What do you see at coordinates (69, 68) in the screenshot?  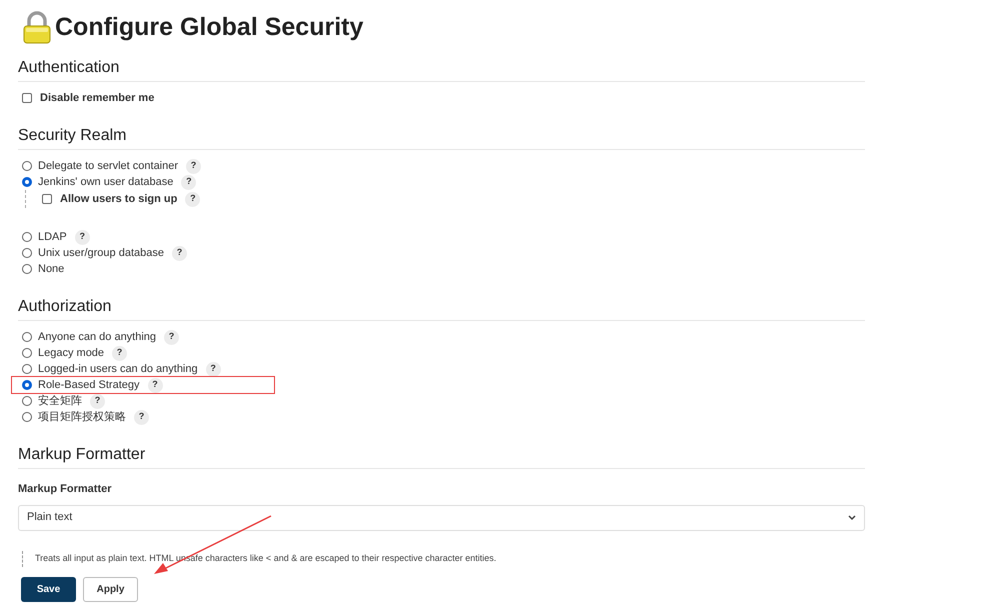 I see `section-heading: Authentication` at bounding box center [69, 68].